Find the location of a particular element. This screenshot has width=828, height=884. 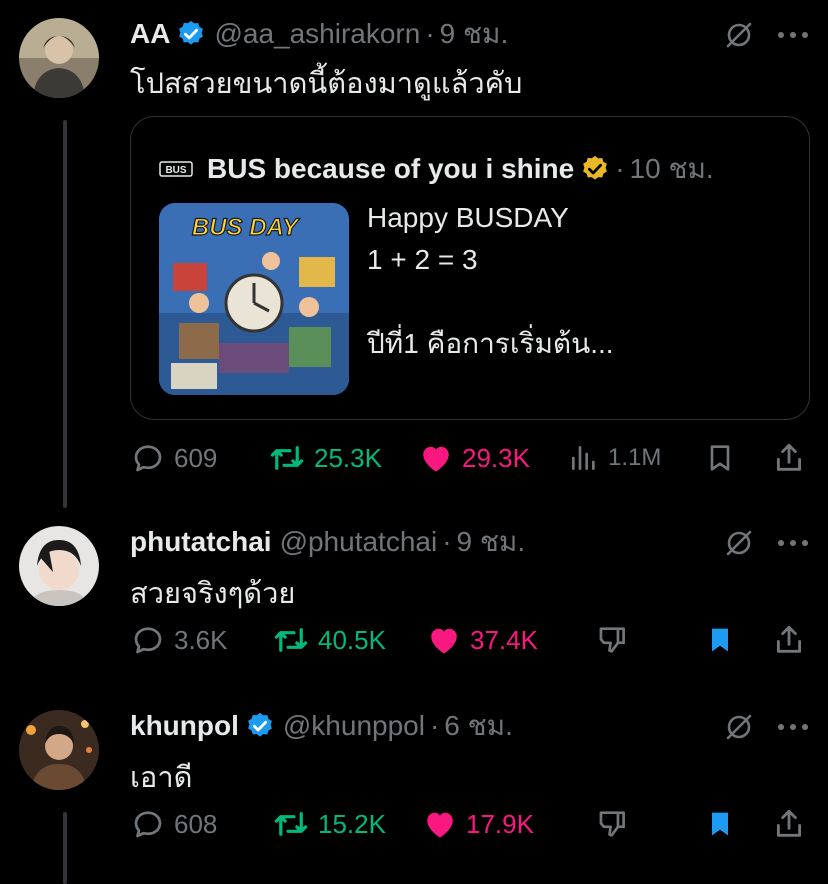

like-button: 29.3K is located at coordinates (474, 458).